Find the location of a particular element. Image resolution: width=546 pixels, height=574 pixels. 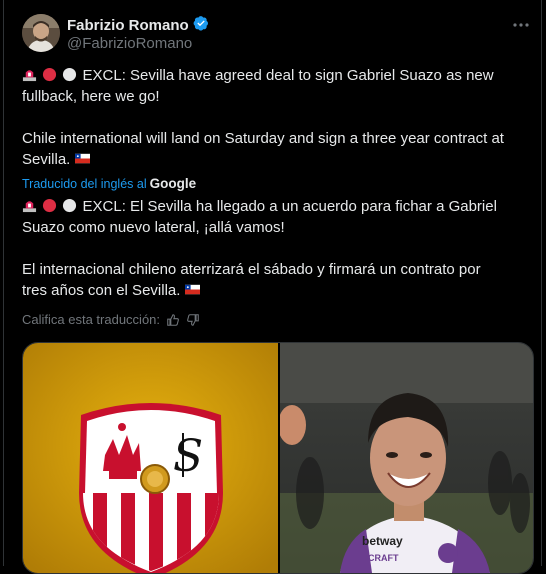

rate-translation: Califica esta traducción: is located at coordinates (111, 319).